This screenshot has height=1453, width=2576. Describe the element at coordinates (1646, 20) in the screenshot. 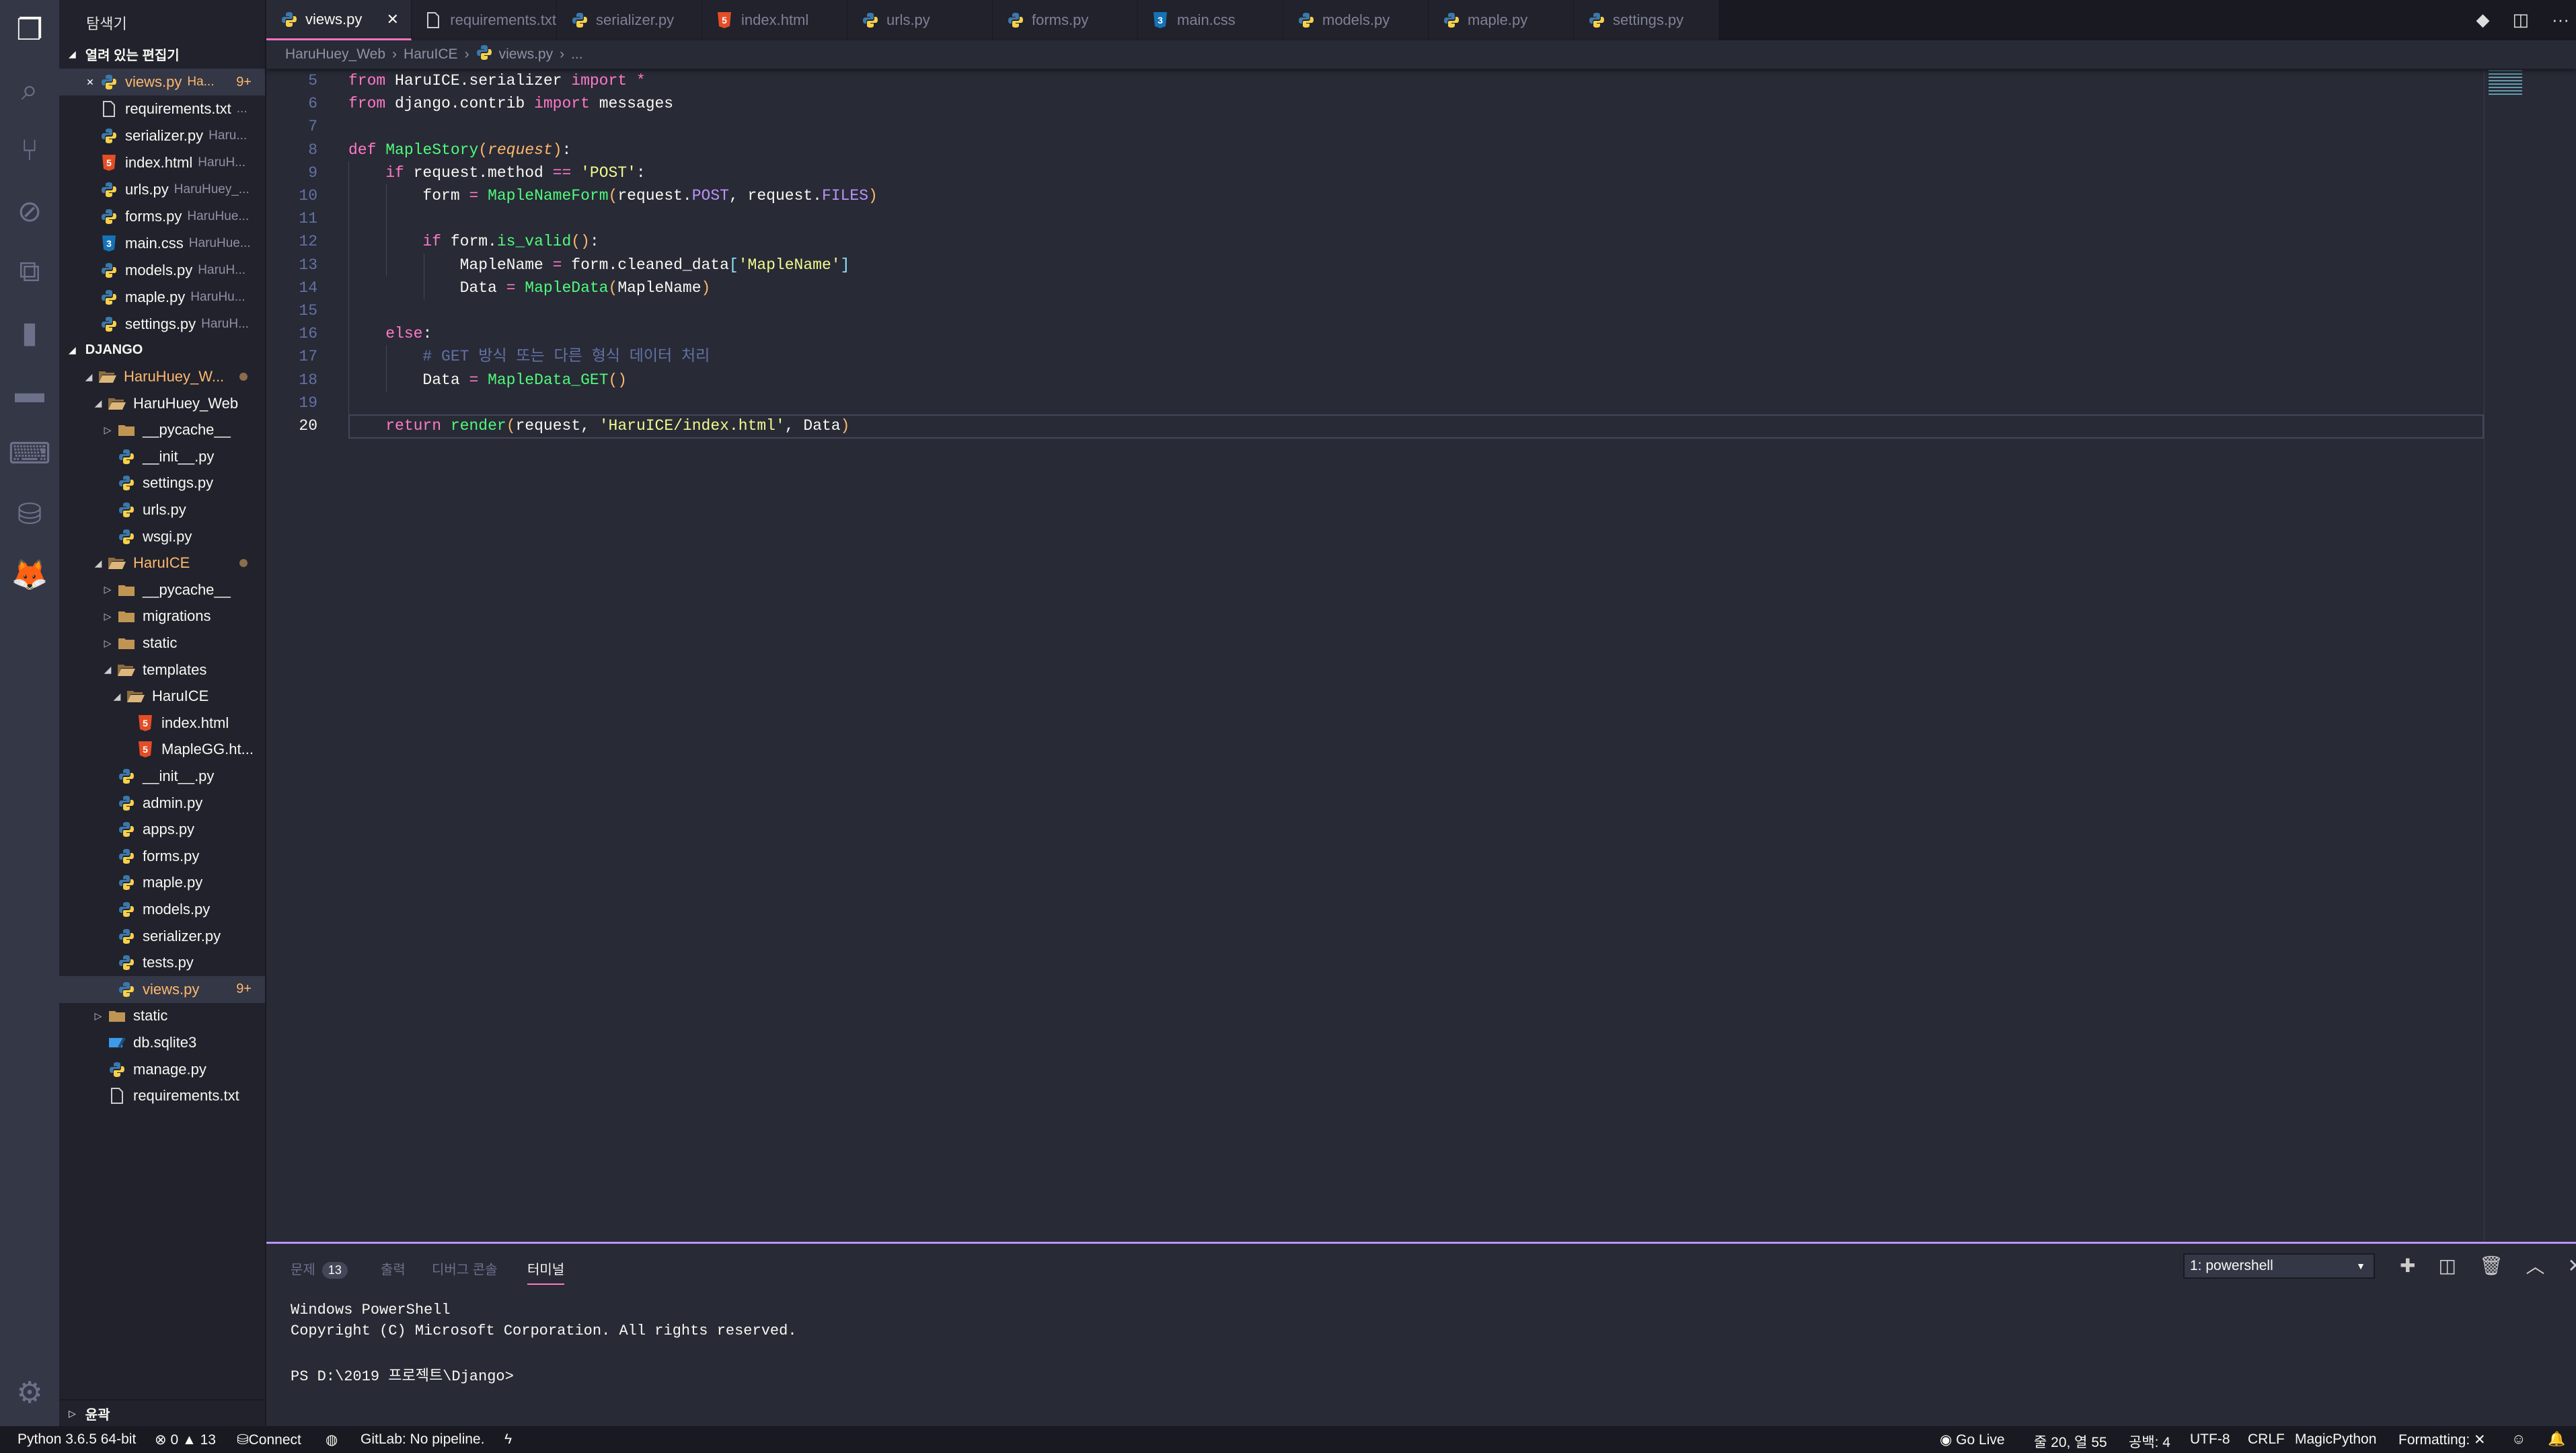

I see `tab-settings-py: settings.py` at that location.